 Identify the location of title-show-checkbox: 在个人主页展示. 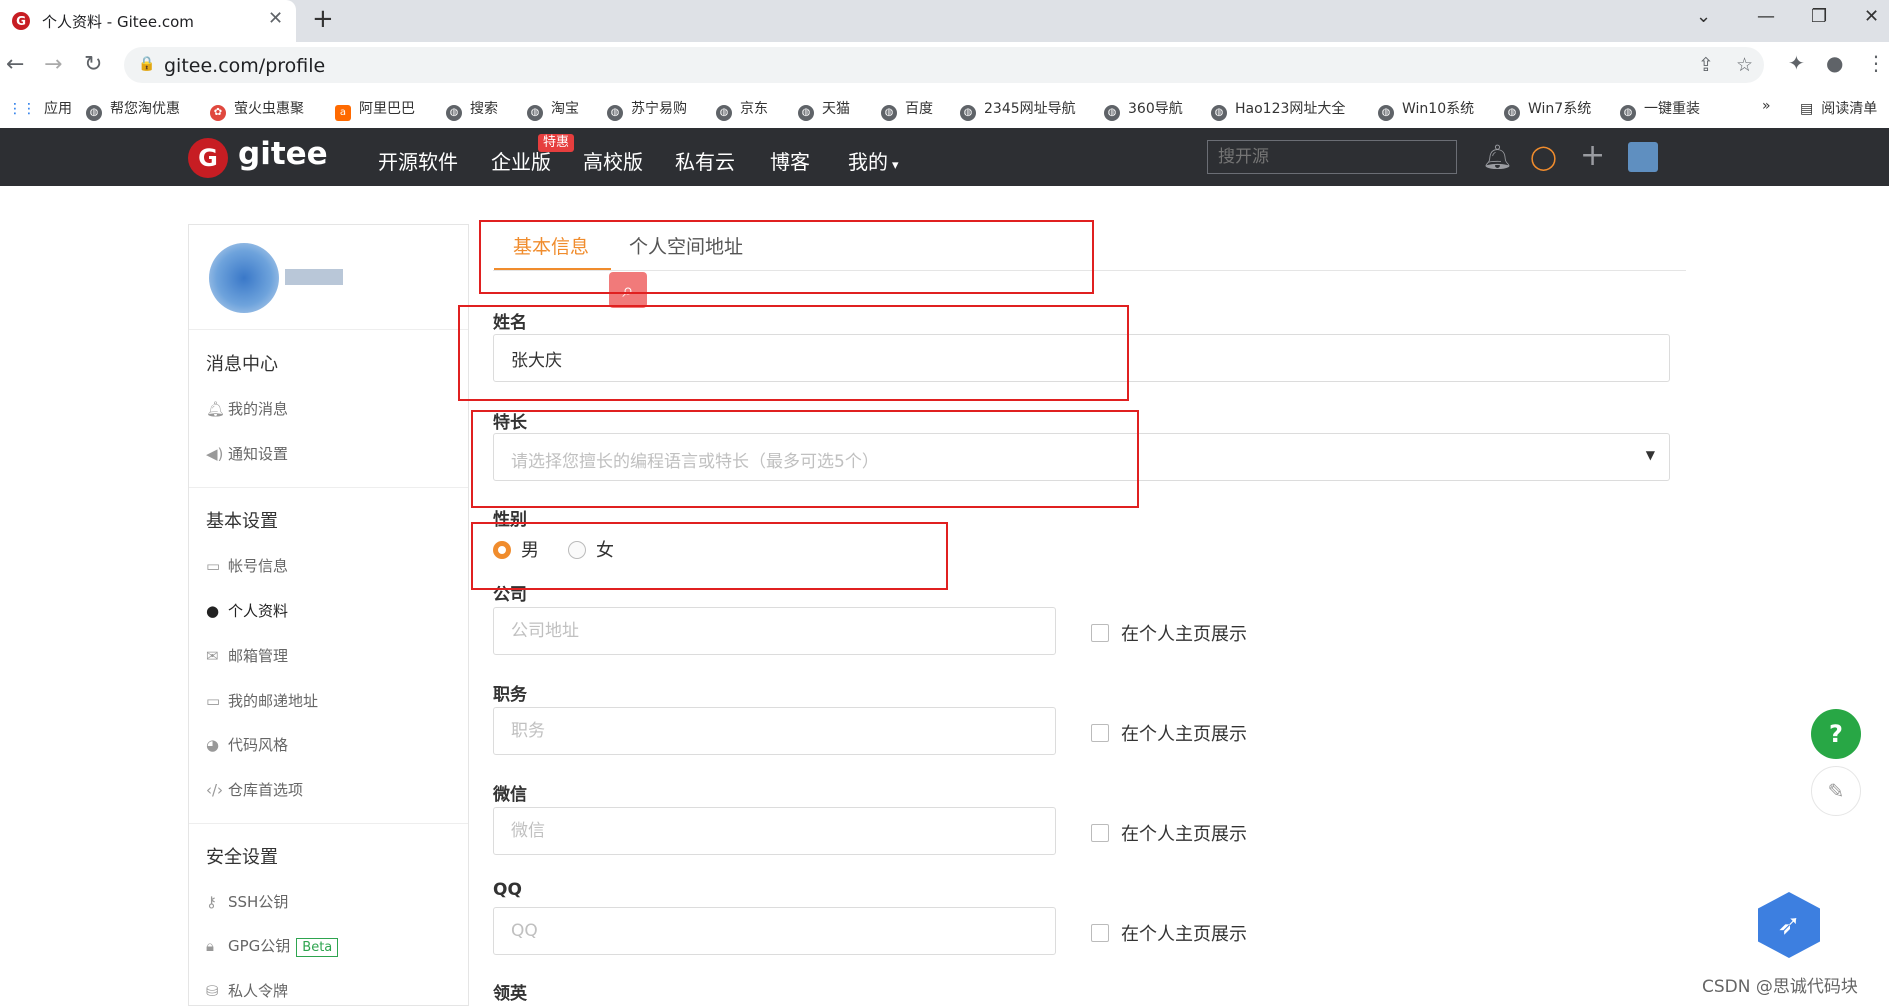
(1169, 733).